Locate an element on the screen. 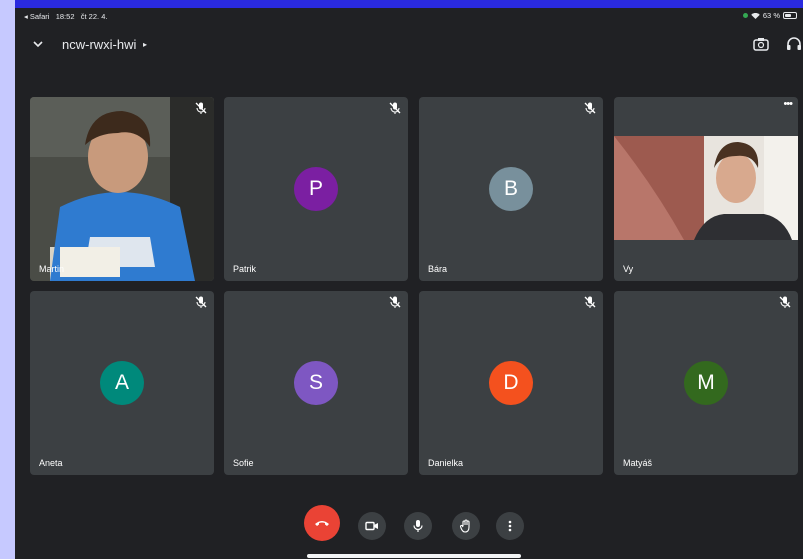 This screenshot has height=559, width=803. meeting-code: ncw-rwxi-hwi is located at coordinates (99, 44).